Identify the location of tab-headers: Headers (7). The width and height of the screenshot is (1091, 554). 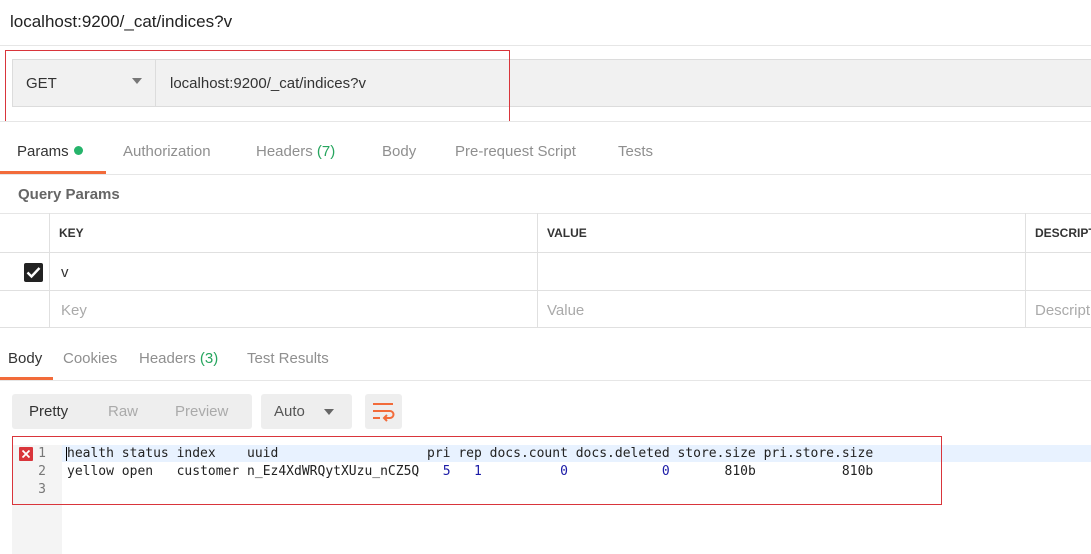
(295, 151).